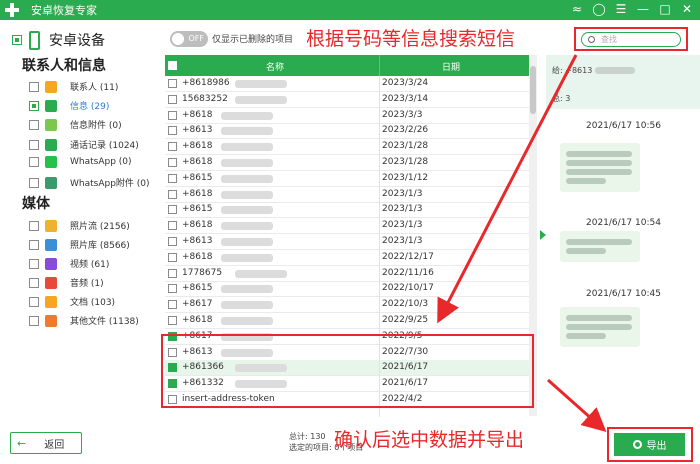  I want to click on arrow-to-export, so click(577, 405).